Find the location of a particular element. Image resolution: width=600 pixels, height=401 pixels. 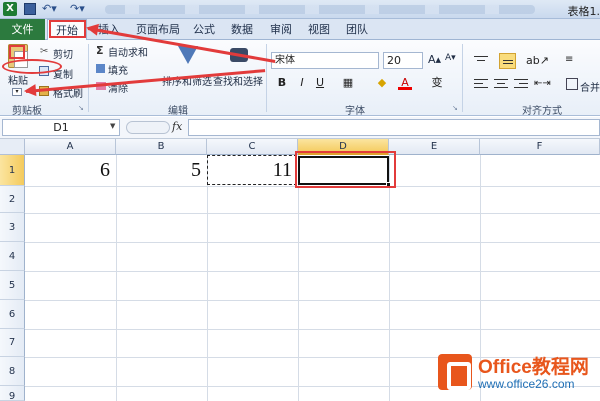

undo-icon: ↶▾ is located at coordinates (49, 9).